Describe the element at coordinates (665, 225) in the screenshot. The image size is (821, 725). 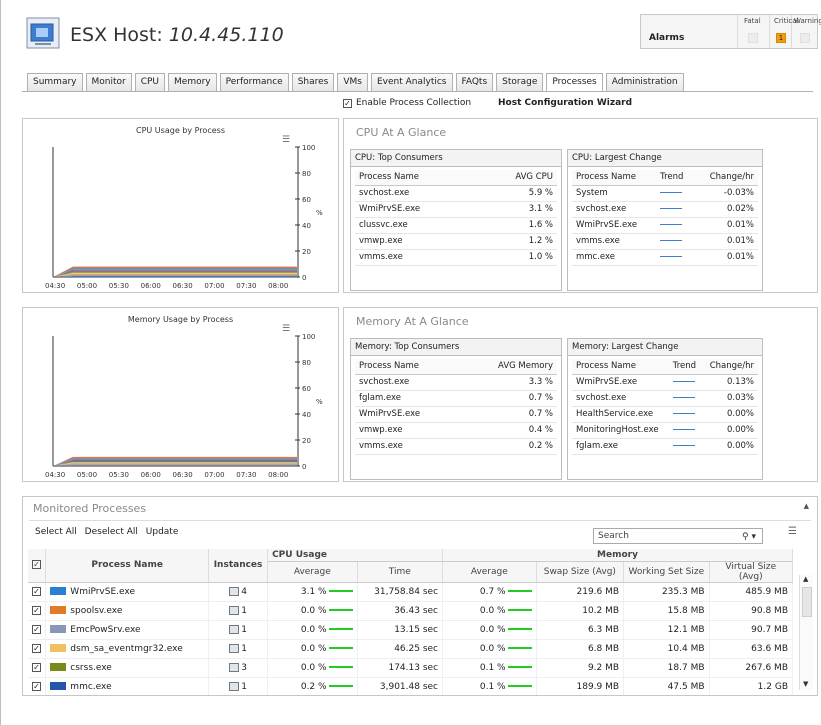
I see `table-row: WmiPrvSE.exe 0.01%` at that location.